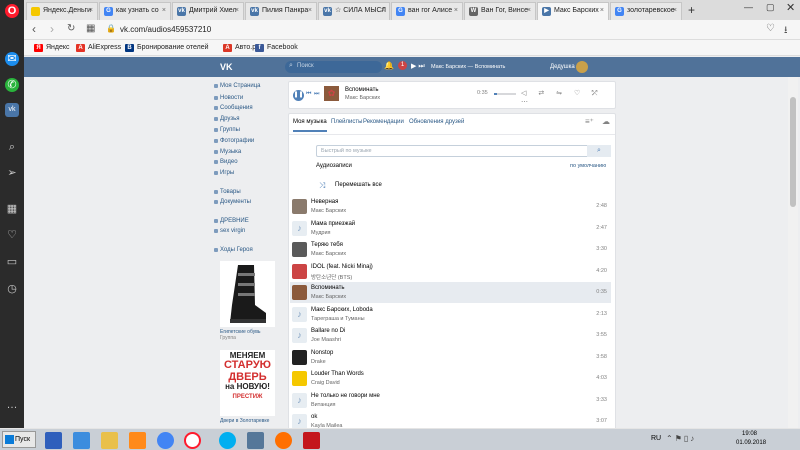 This screenshot has height=450, width=800. What do you see at coordinates (751, 443) in the screenshot?
I see `clock-date: 01.09.2018` at bounding box center [751, 443].